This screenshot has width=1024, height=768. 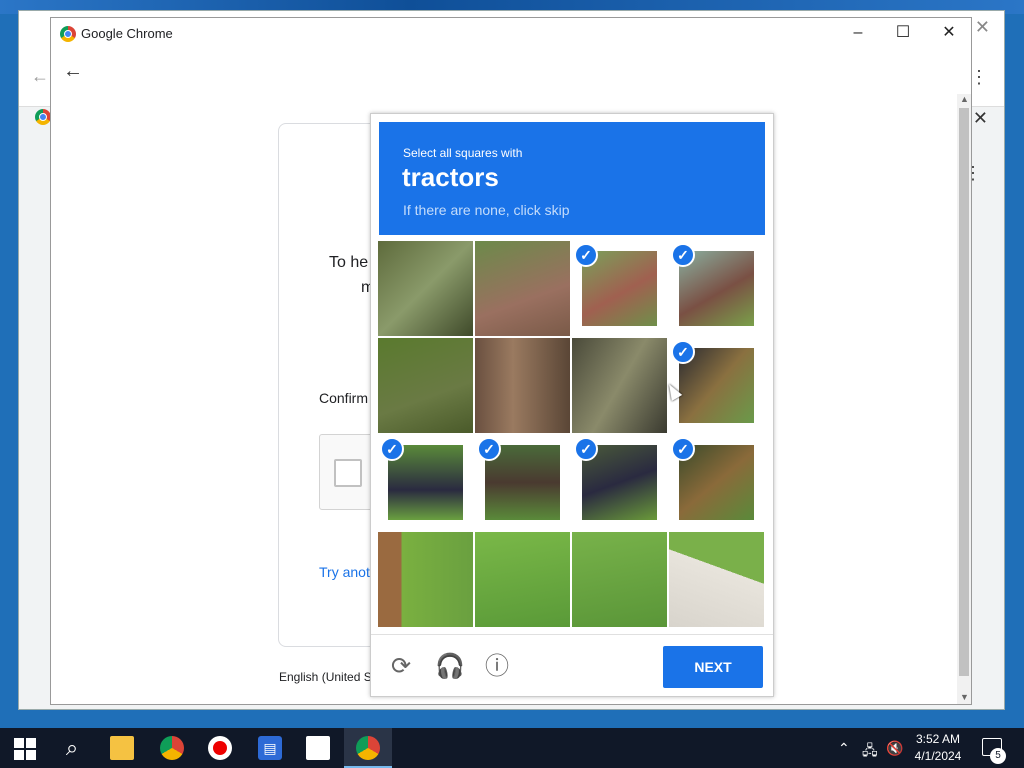 What do you see at coordinates (401, 667) in the screenshot?
I see `reload-icon: ⟳` at bounding box center [401, 667].